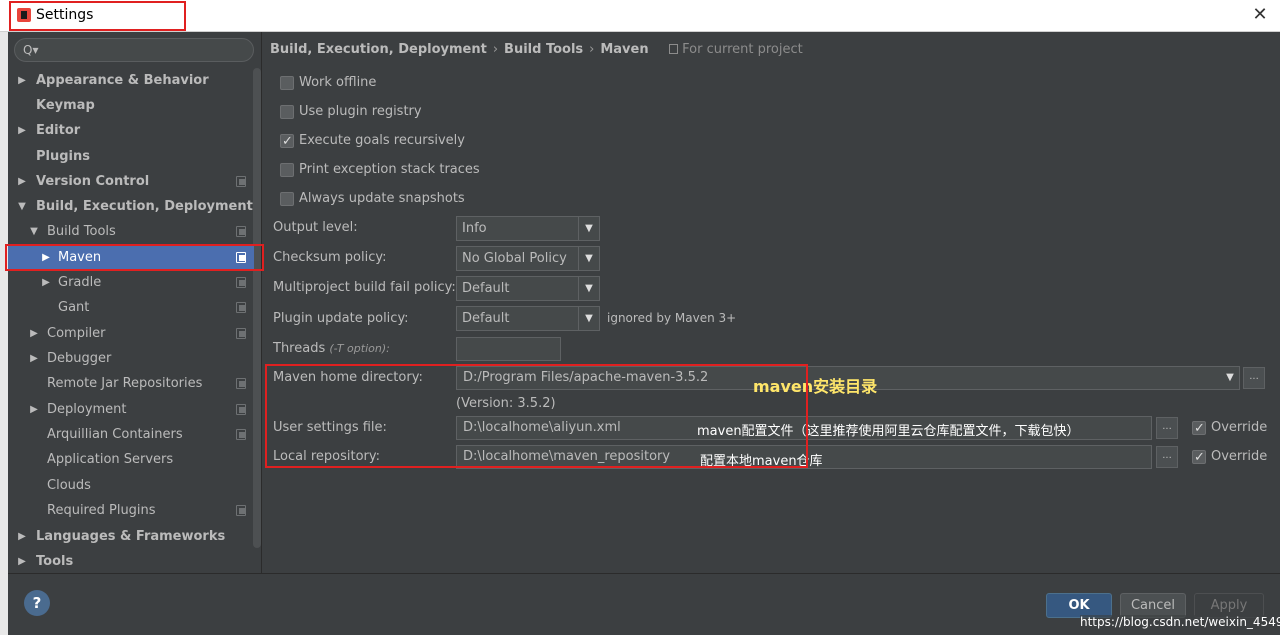 The width and height of the screenshot is (1280, 635). Describe the element at coordinates (131, 257) in the screenshot. I see `sidebar-item-maven: ▶ Maven` at that location.